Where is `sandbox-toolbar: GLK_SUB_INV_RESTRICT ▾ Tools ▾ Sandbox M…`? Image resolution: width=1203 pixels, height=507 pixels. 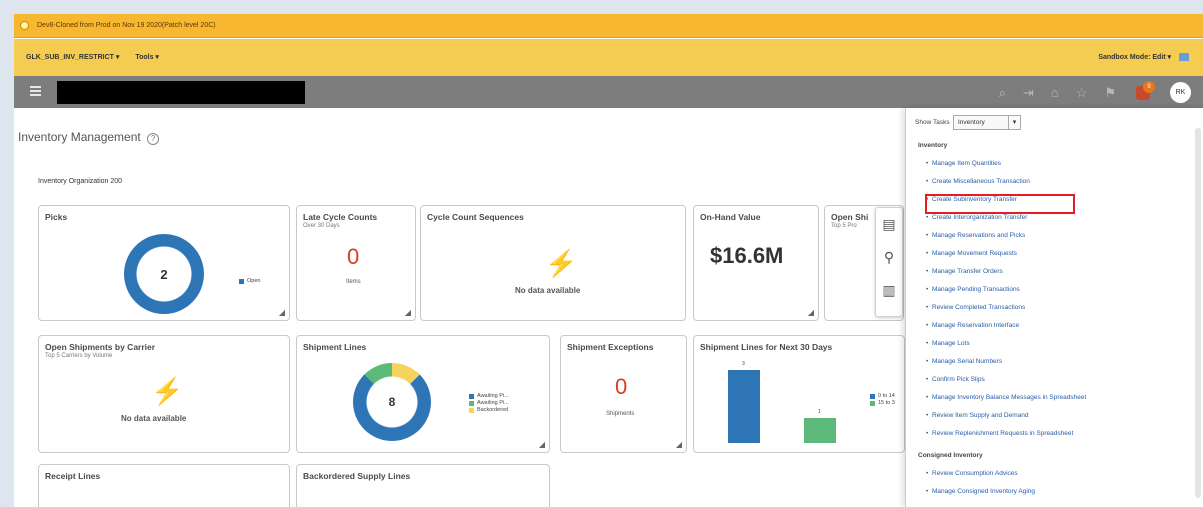
sandbox-toolbar: GLK_SUB_INV_RESTRICT ▾ Tools ▾ Sandbox M… is located at coordinates (608, 57).